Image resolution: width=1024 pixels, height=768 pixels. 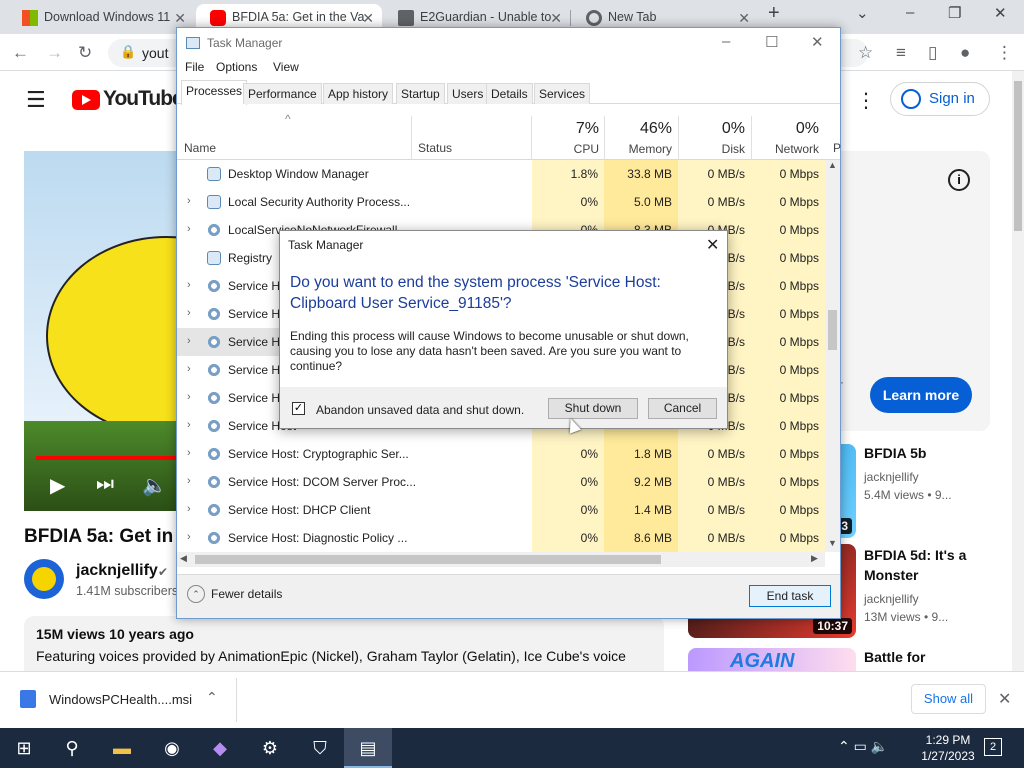 What do you see at coordinates (154, 485) in the screenshot?
I see `volume-icon: 🔈` at bounding box center [154, 485].